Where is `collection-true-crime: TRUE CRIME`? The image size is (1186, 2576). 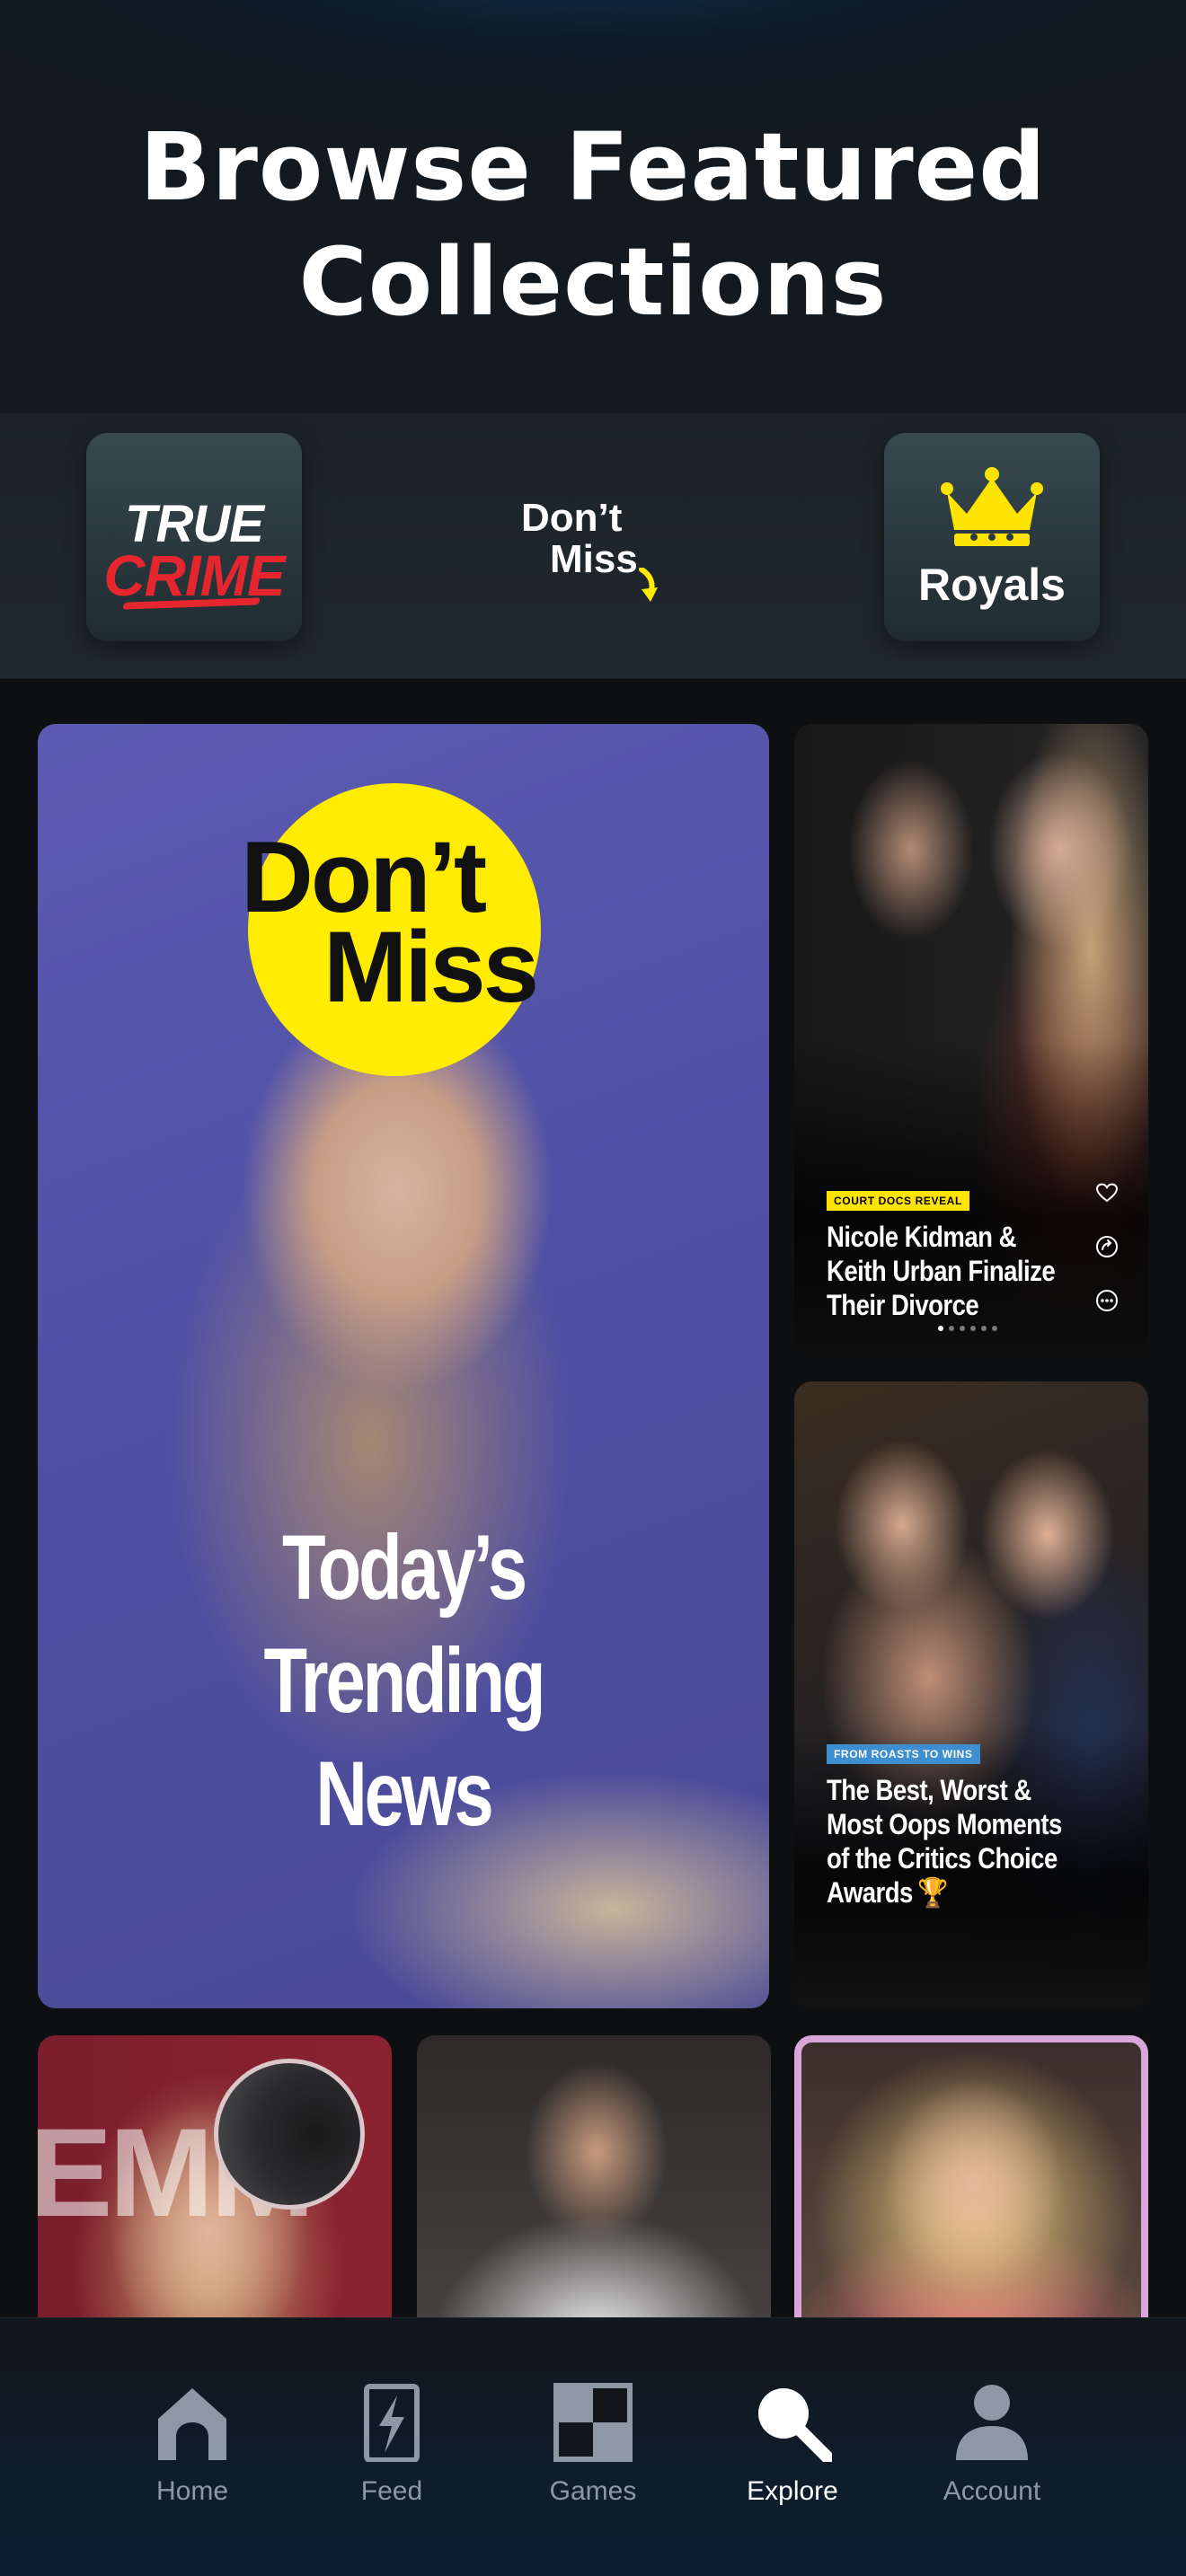 collection-true-crime: TRUE CRIME is located at coordinates (194, 537).